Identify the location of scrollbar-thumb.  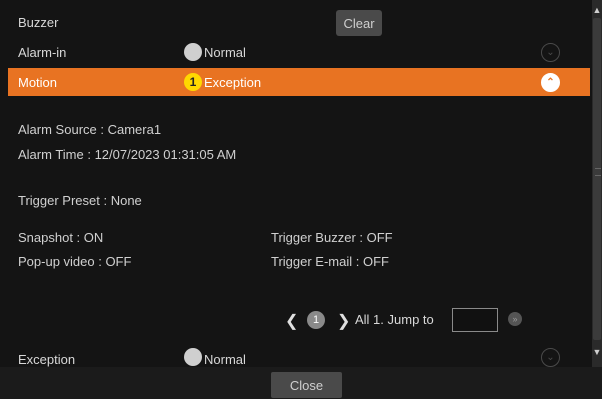
(597, 179).